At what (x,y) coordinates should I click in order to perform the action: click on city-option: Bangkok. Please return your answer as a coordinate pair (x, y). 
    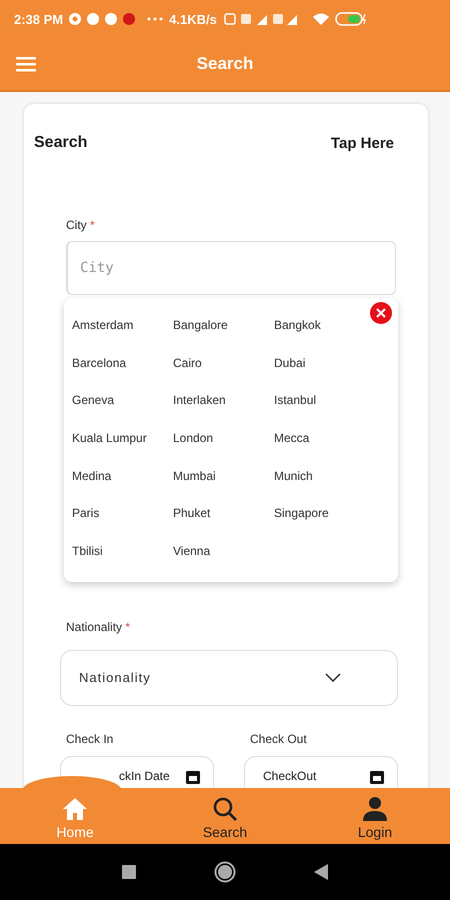
    Looking at the image, I should click on (324, 325).